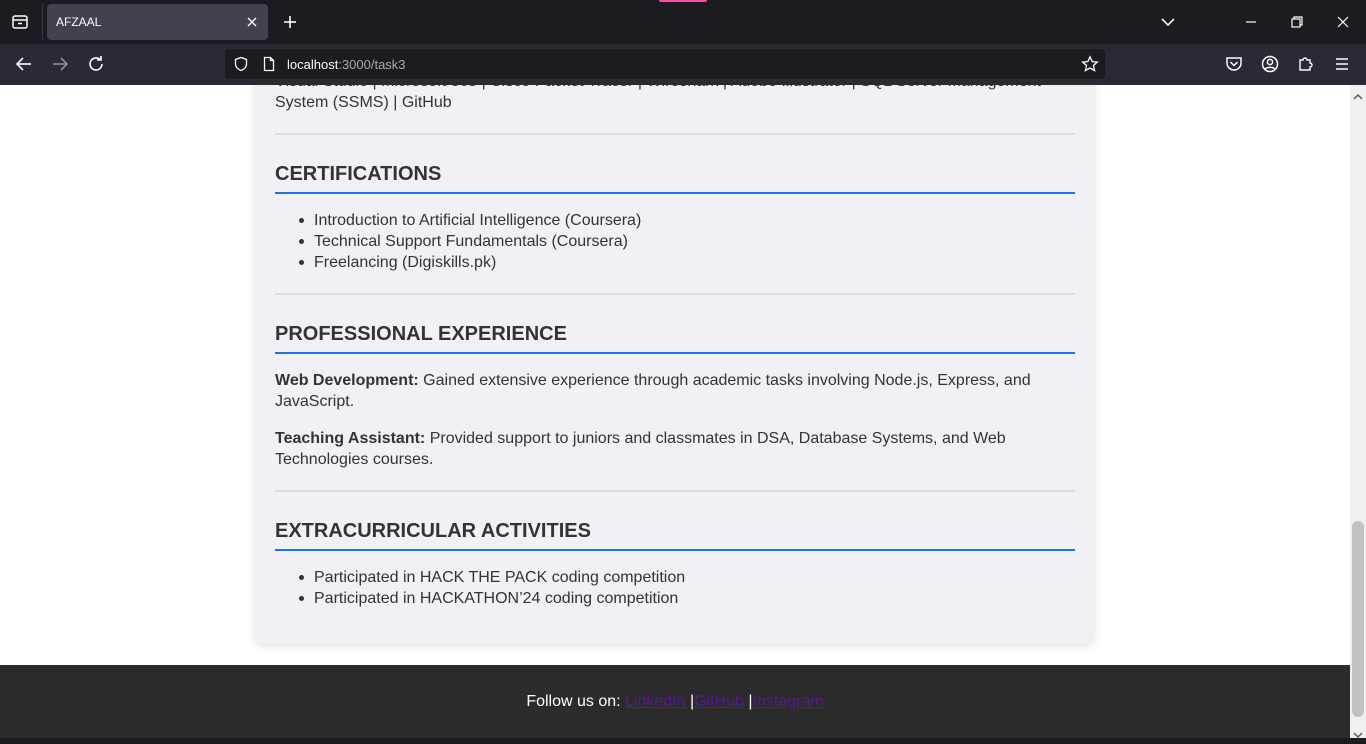 The height and width of the screenshot is (744, 1366). Describe the element at coordinates (675, 338) in the screenshot. I see `experience-heading: PROFESSIONAL EXPERIENCE` at that location.